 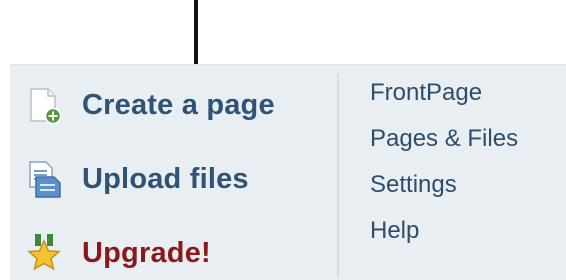 What do you see at coordinates (468, 185) in the screenshot?
I see `settings-link: Settings` at bounding box center [468, 185].